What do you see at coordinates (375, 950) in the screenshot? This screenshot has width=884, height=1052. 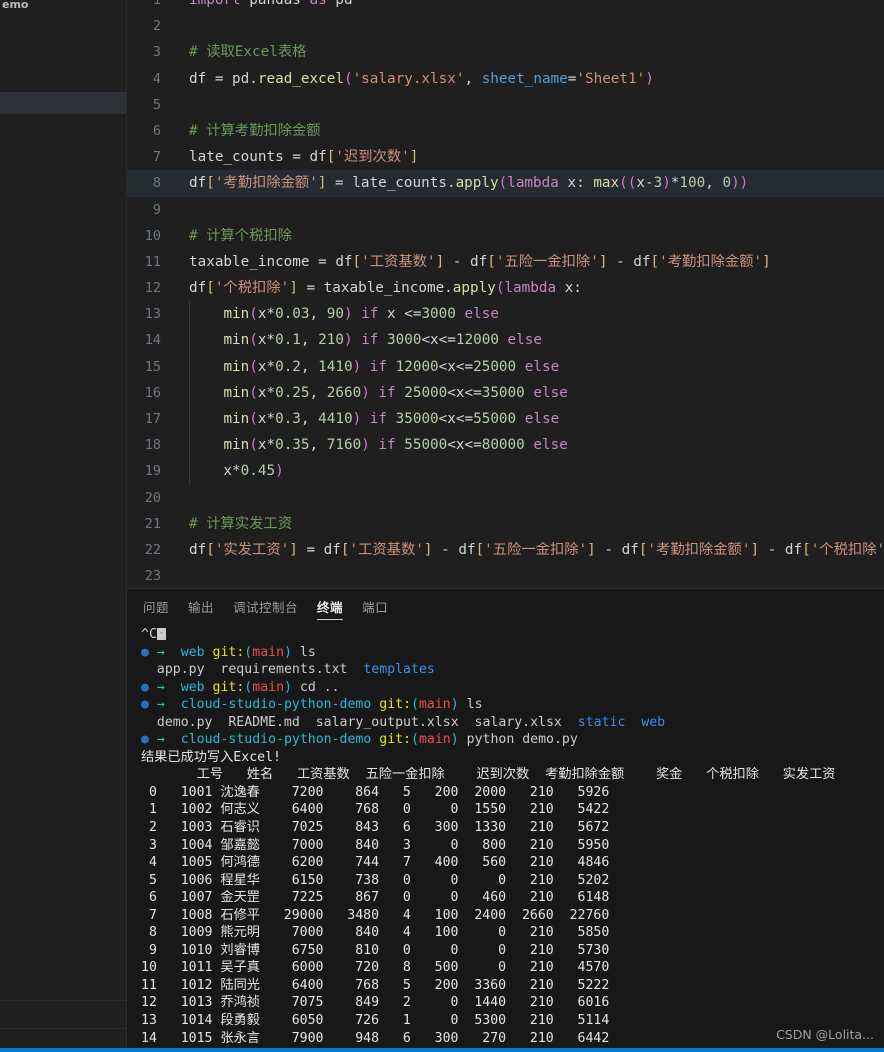 I see `dataframe-row: 9 1010 刘睿博 6750 810 0 0 0 210 5730` at bounding box center [375, 950].